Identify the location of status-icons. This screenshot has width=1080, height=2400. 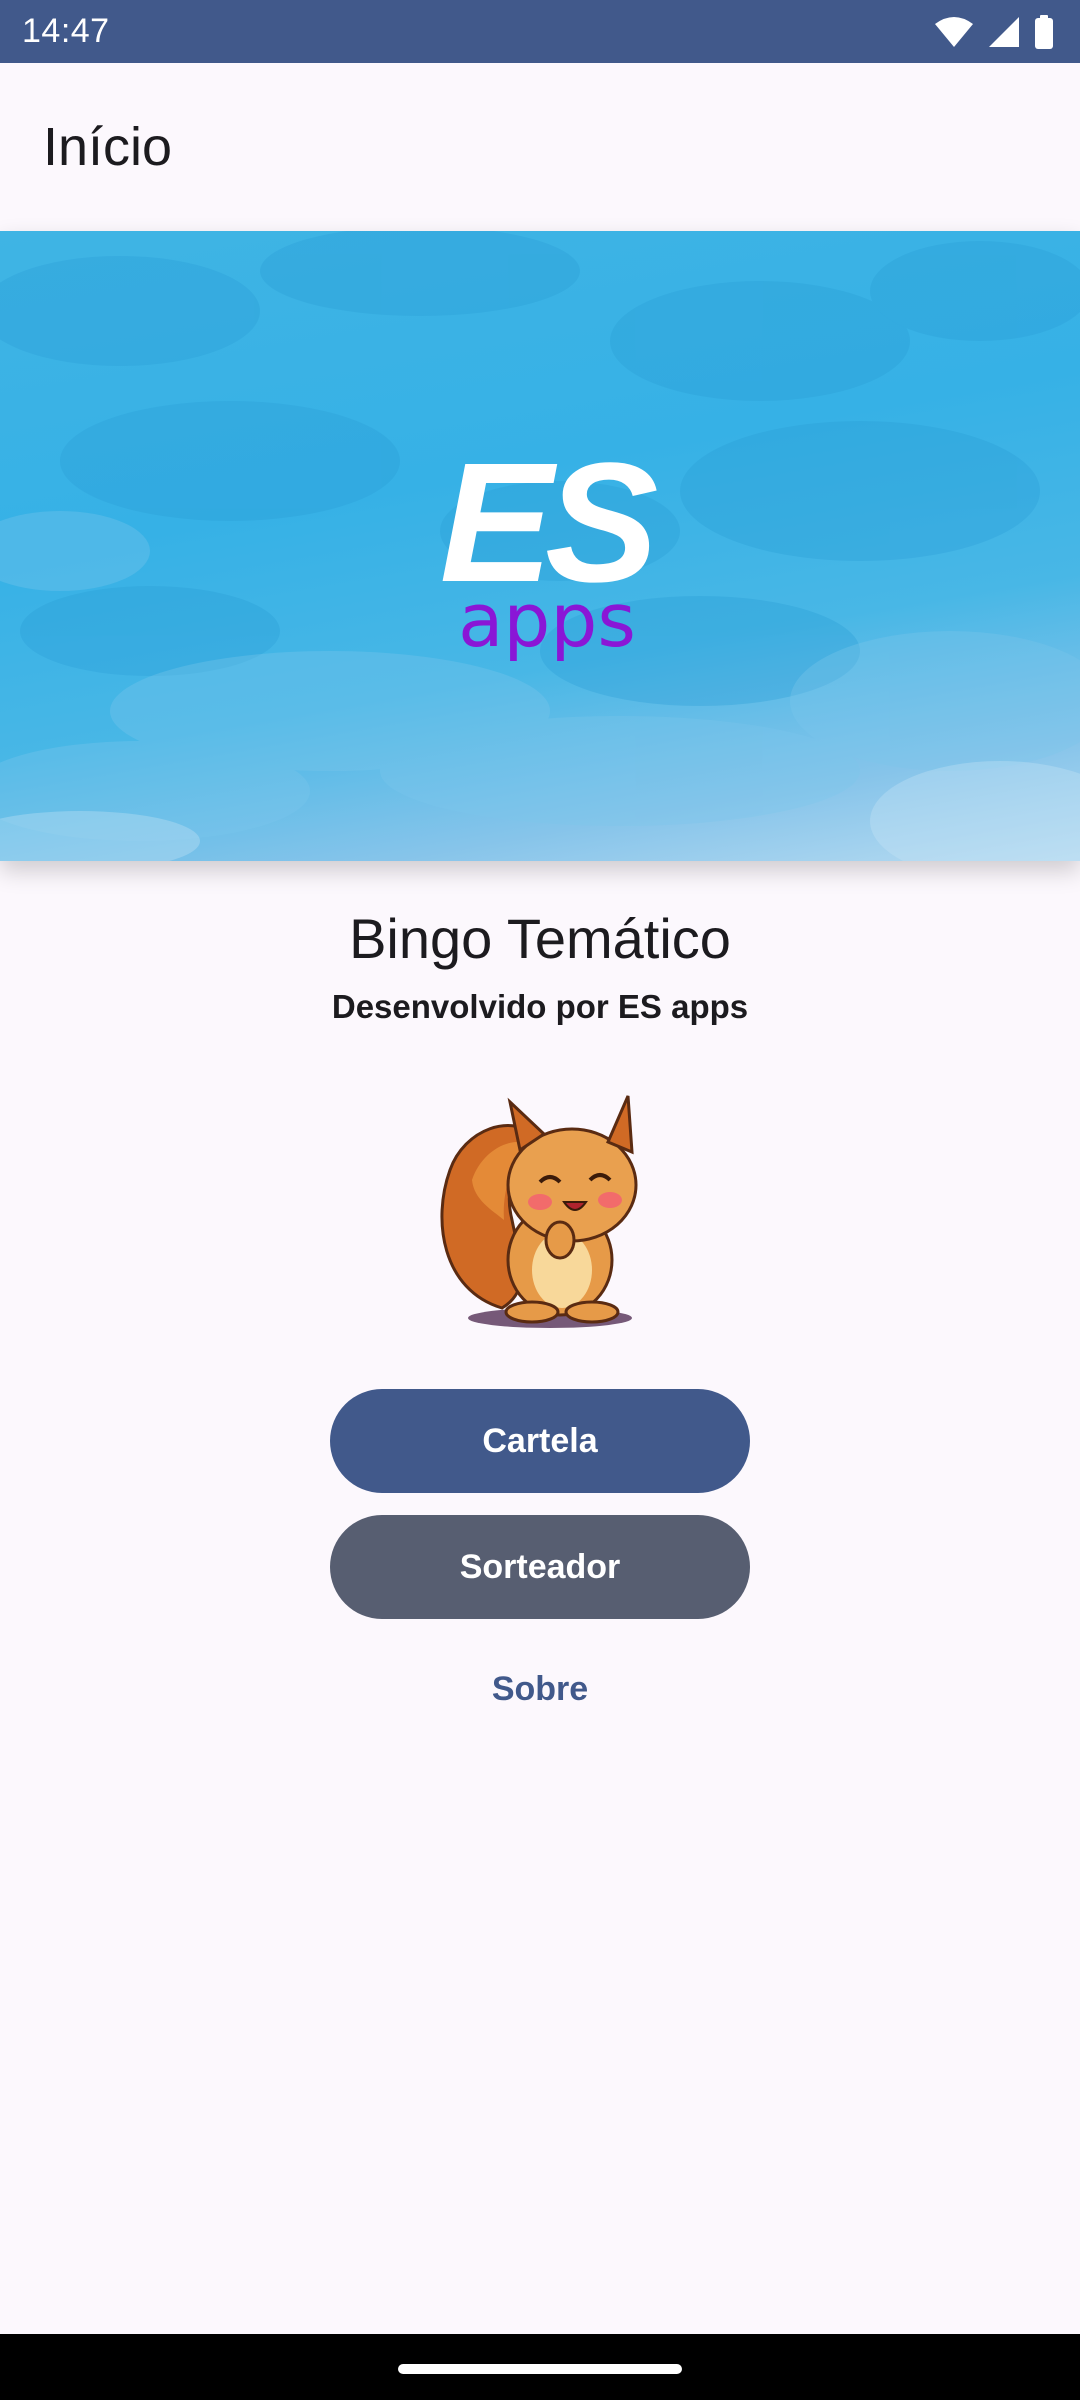
(994, 31).